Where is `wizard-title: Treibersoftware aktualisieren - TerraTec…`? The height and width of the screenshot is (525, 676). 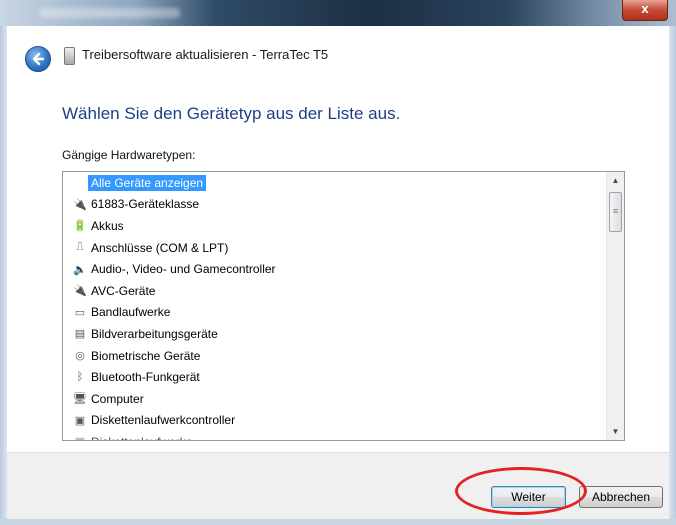 wizard-title: Treibersoftware aktualisieren - TerraTec… is located at coordinates (205, 54).